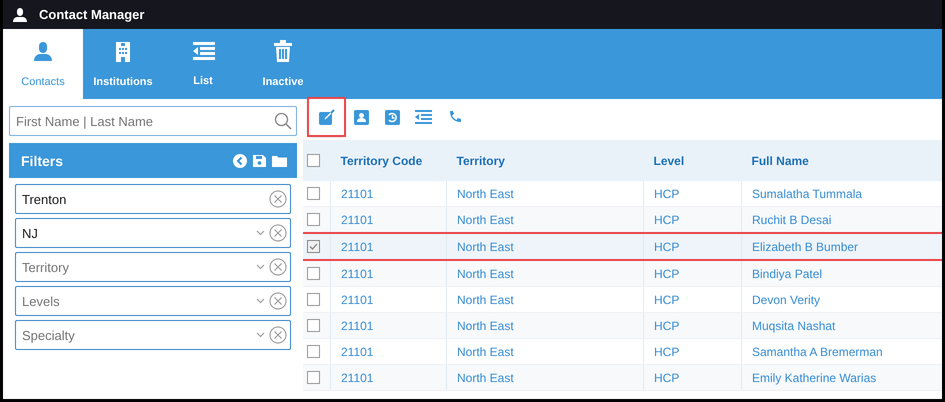  What do you see at coordinates (153, 335) in the screenshot?
I see `filter-dropdown: Specialty` at bounding box center [153, 335].